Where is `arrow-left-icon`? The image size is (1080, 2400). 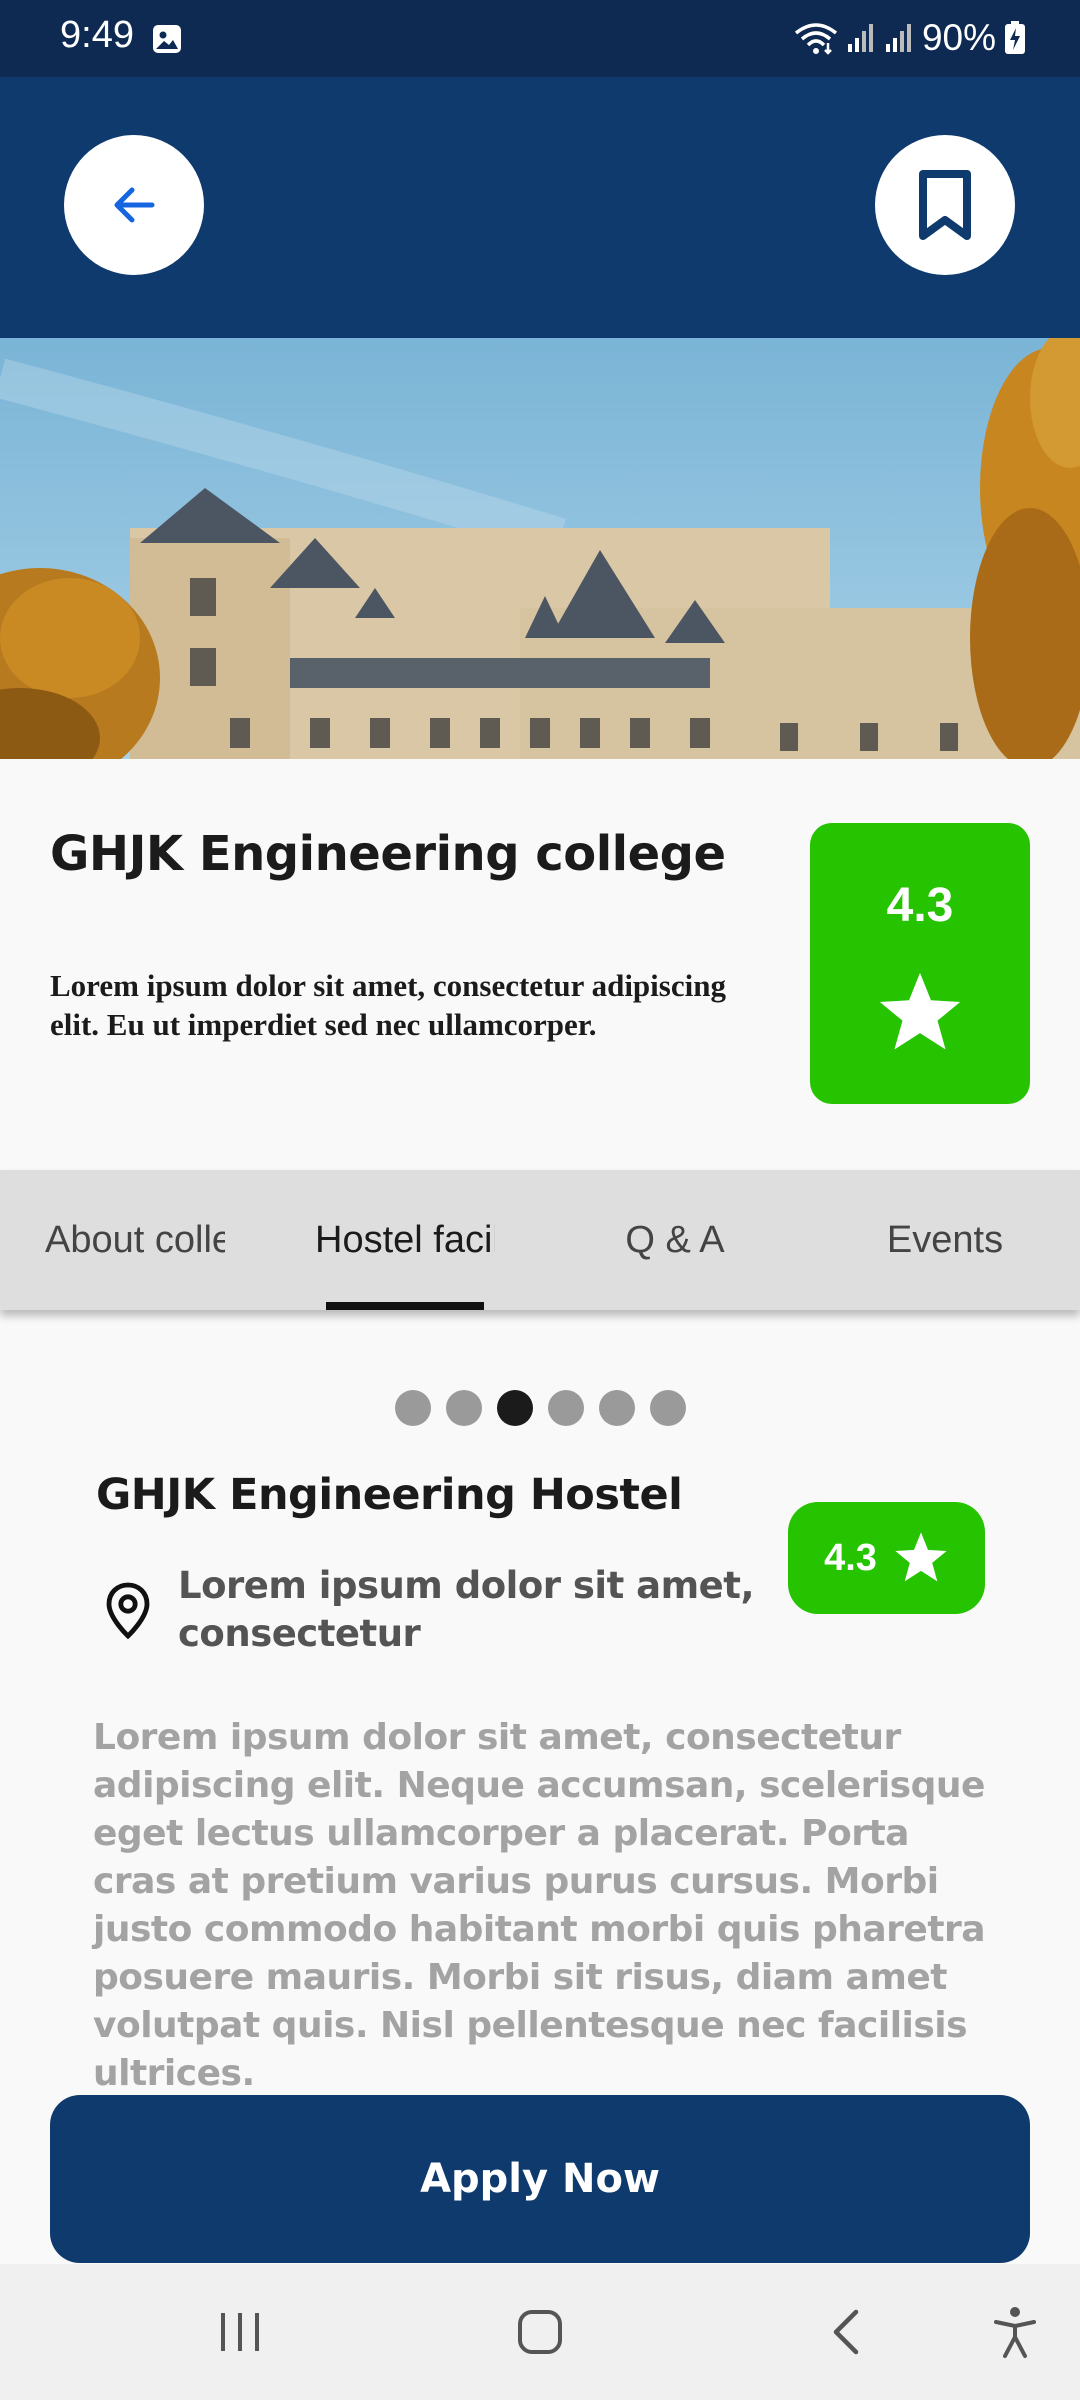 arrow-left-icon is located at coordinates (134, 205).